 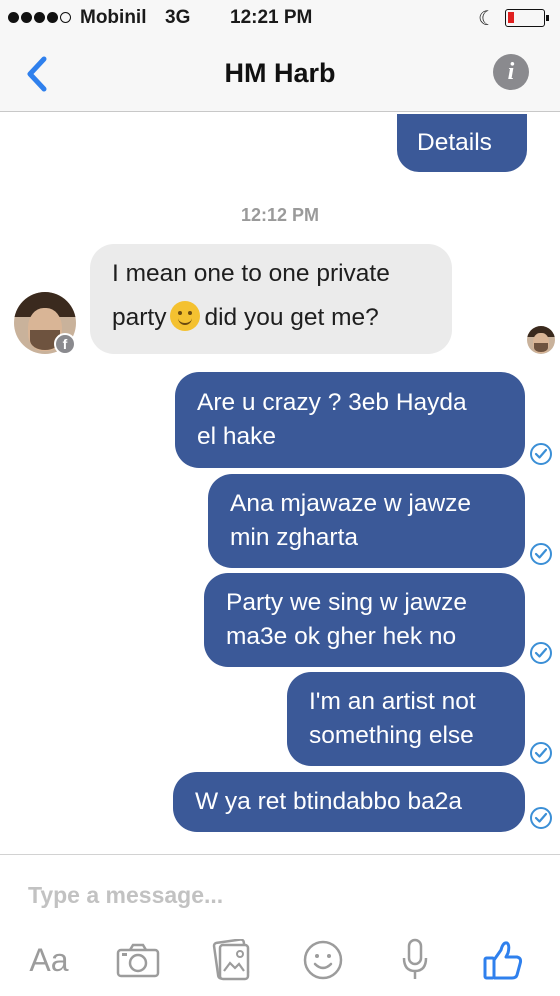 What do you see at coordinates (178, 17) in the screenshot?
I see `network-type: 3G` at bounding box center [178, 17].